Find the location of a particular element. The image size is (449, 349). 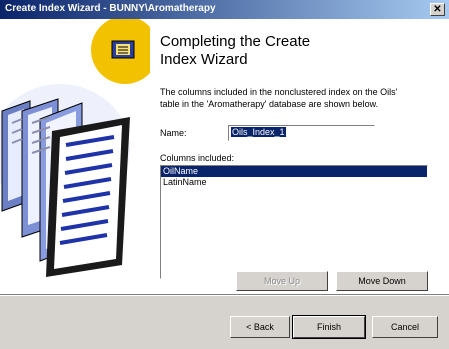

window-title: Create Index Wizard - BUNNY\Aromatherapy is located at coordinates (110, 8).